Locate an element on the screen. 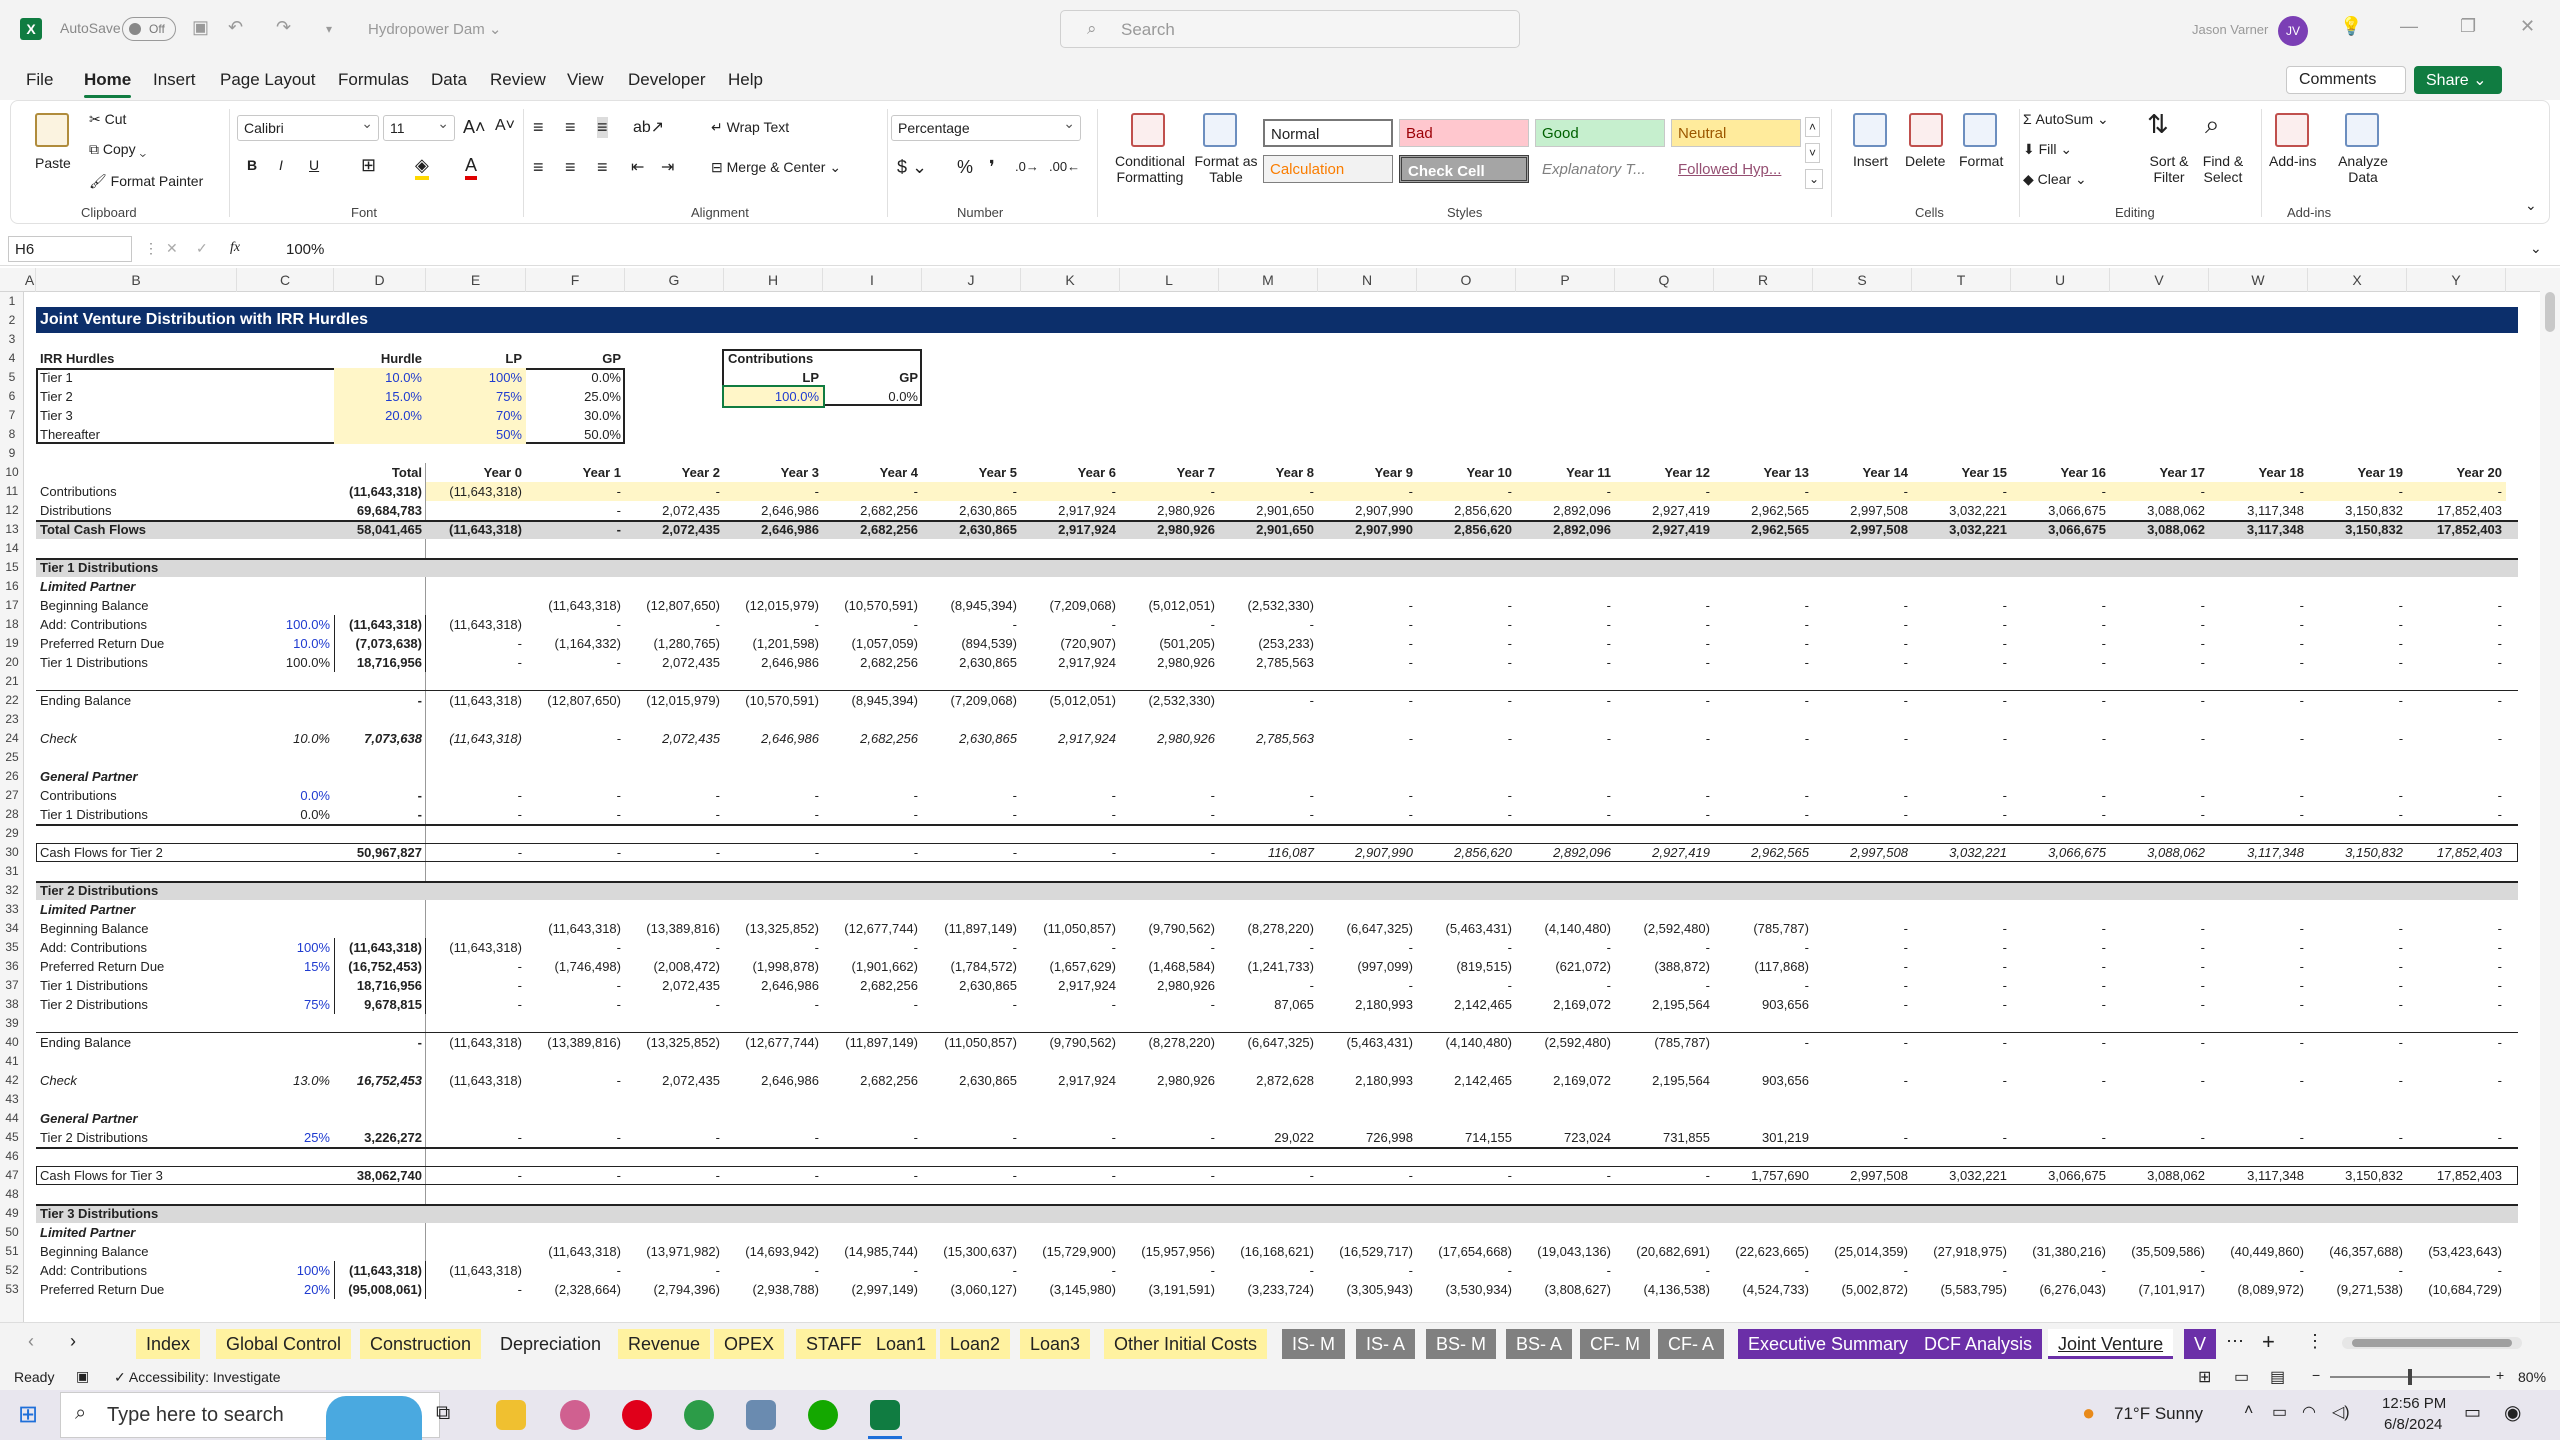  menu-help: Help is located at coordinates (745, 80).